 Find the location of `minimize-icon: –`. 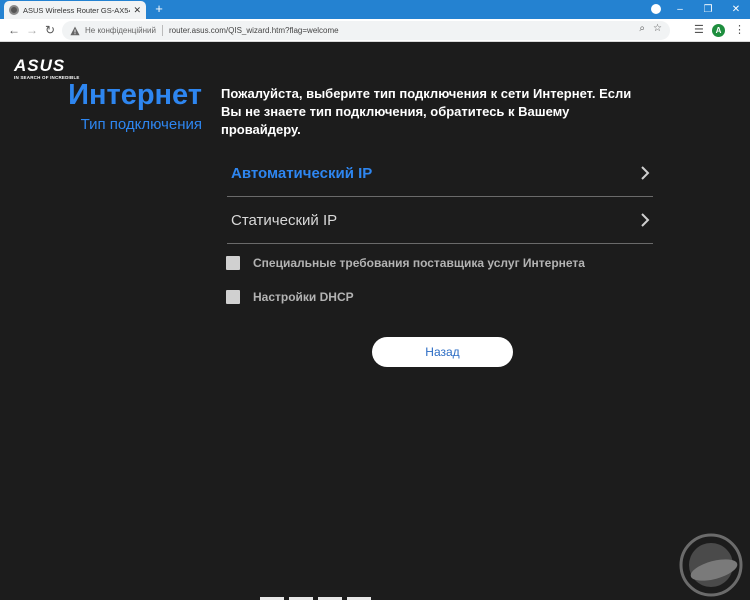

minimize-icon: – is located at coordinates (680, 9).